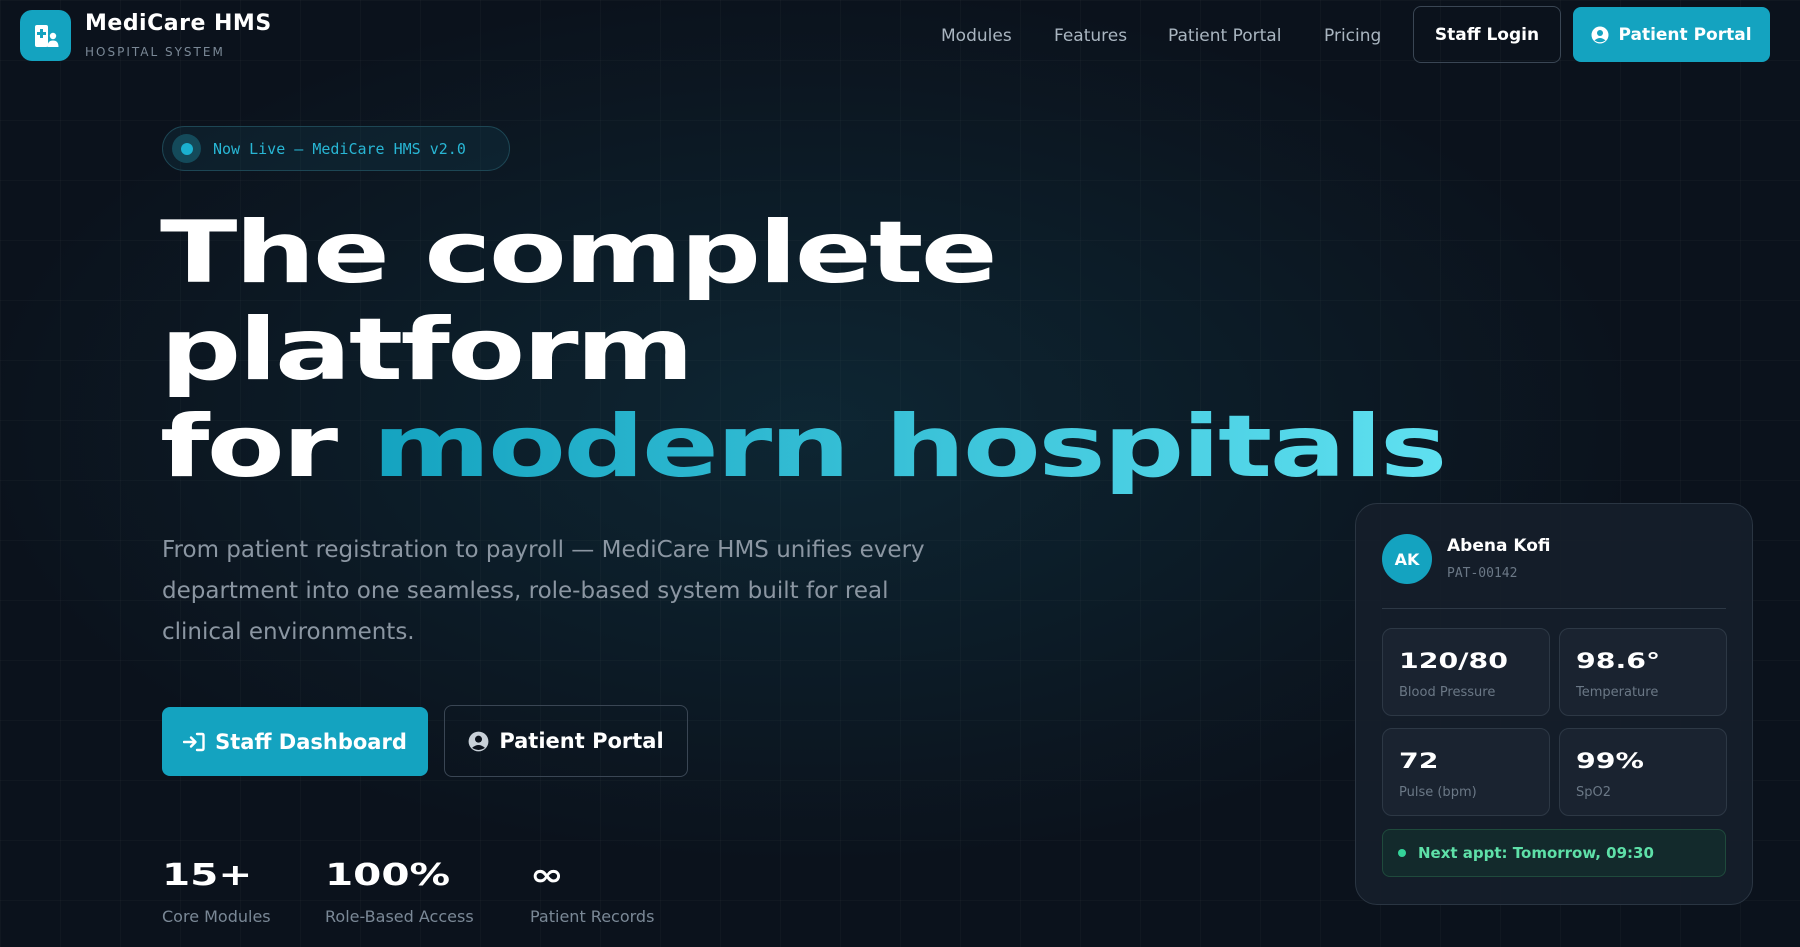  Describe the element at coordinates (579, 253) in the screenshot. I see `hero-title-line1: The complete` at that location.